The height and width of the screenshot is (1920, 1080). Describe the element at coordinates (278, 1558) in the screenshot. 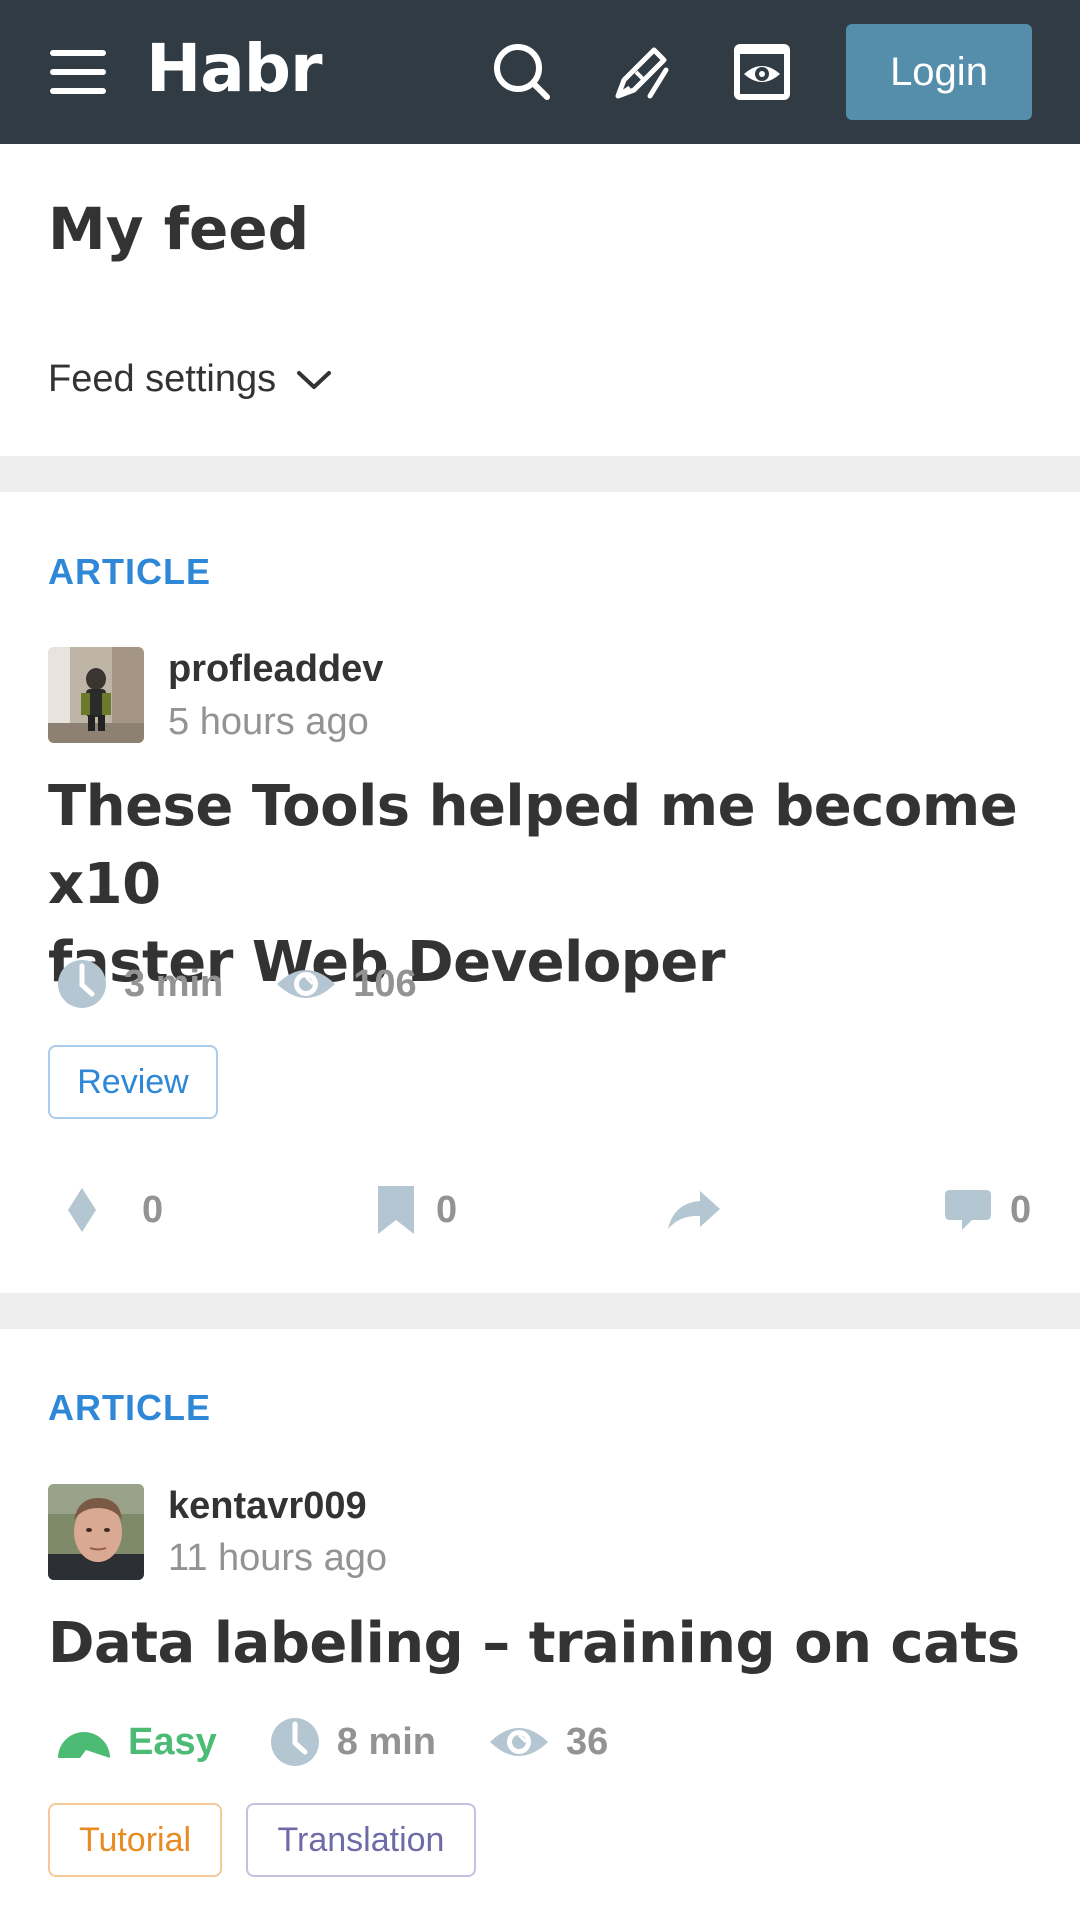

I see `post-time: 11 hours ago` at that location.